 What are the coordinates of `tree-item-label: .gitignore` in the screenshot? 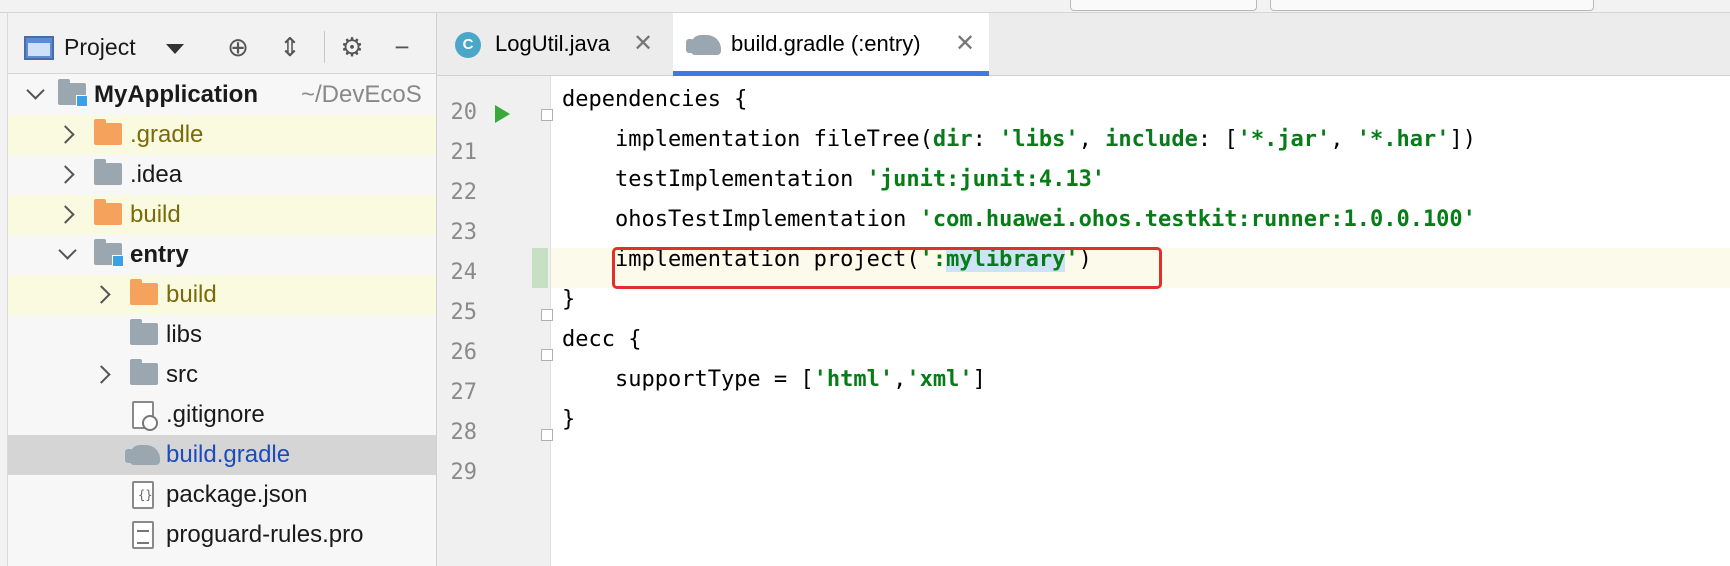 It's located at (215, 414).